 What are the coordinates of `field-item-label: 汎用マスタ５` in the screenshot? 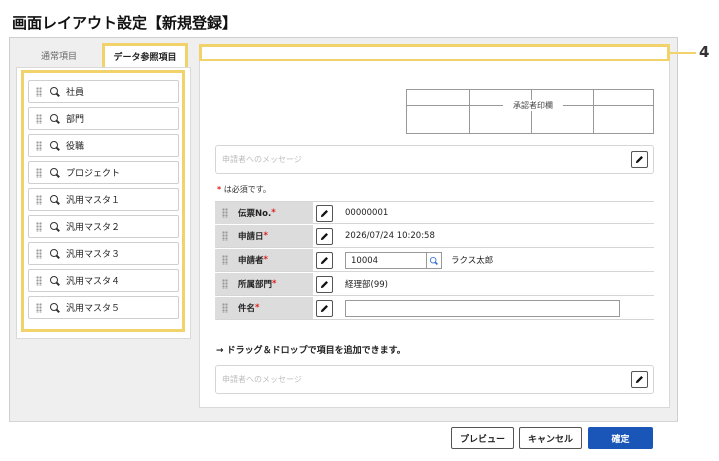 It's located at (93, 309).